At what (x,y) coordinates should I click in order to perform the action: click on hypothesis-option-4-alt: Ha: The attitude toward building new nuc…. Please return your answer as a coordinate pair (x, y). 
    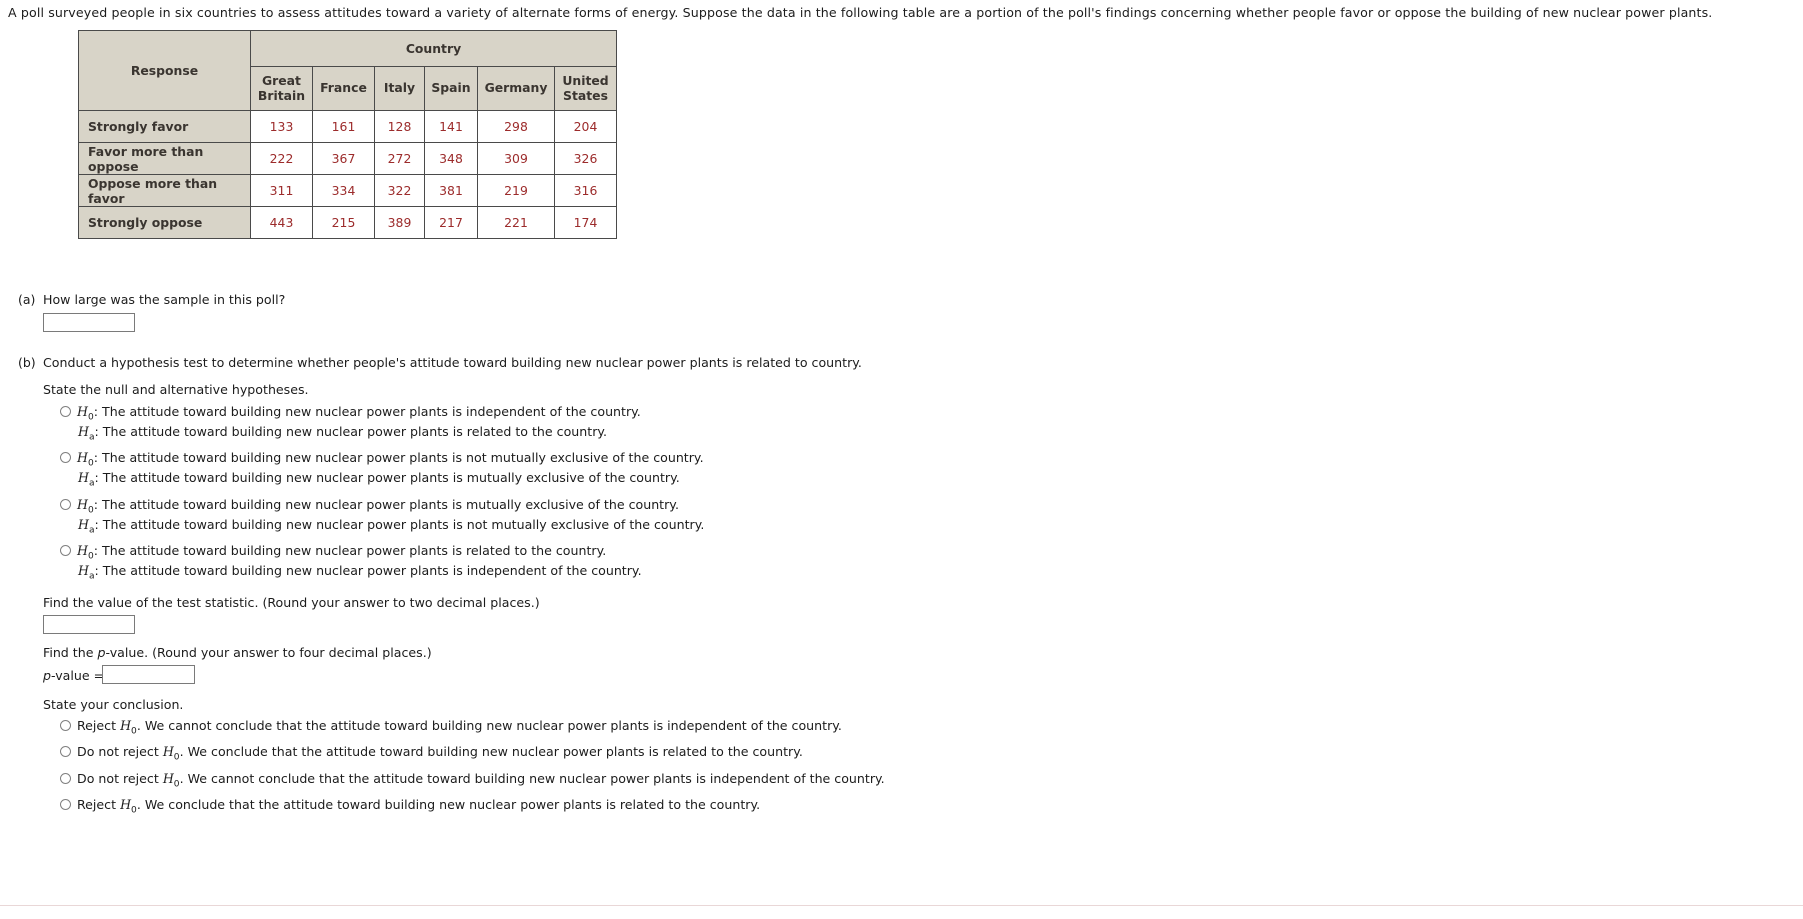
    Looking at the image, I should click on (360, 572).